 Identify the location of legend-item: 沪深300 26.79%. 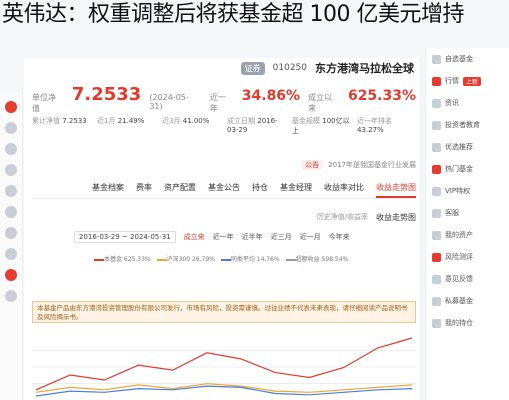
(185, 258).